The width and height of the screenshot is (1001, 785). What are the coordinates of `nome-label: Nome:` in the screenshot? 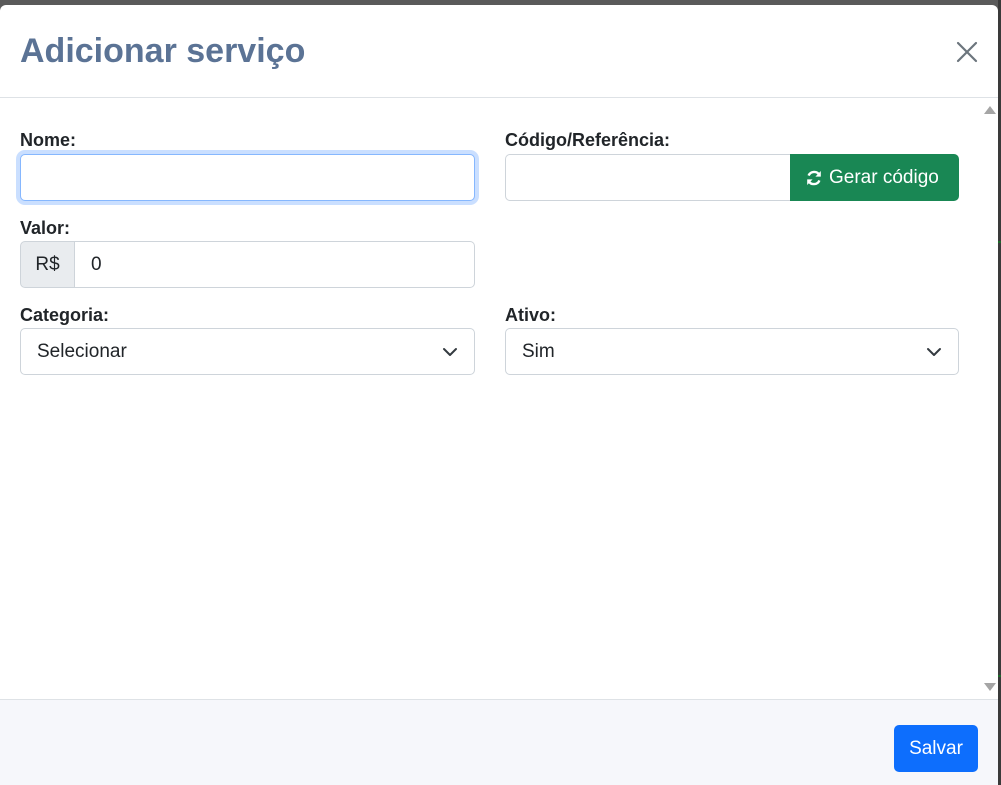 It's located at (48, 140).